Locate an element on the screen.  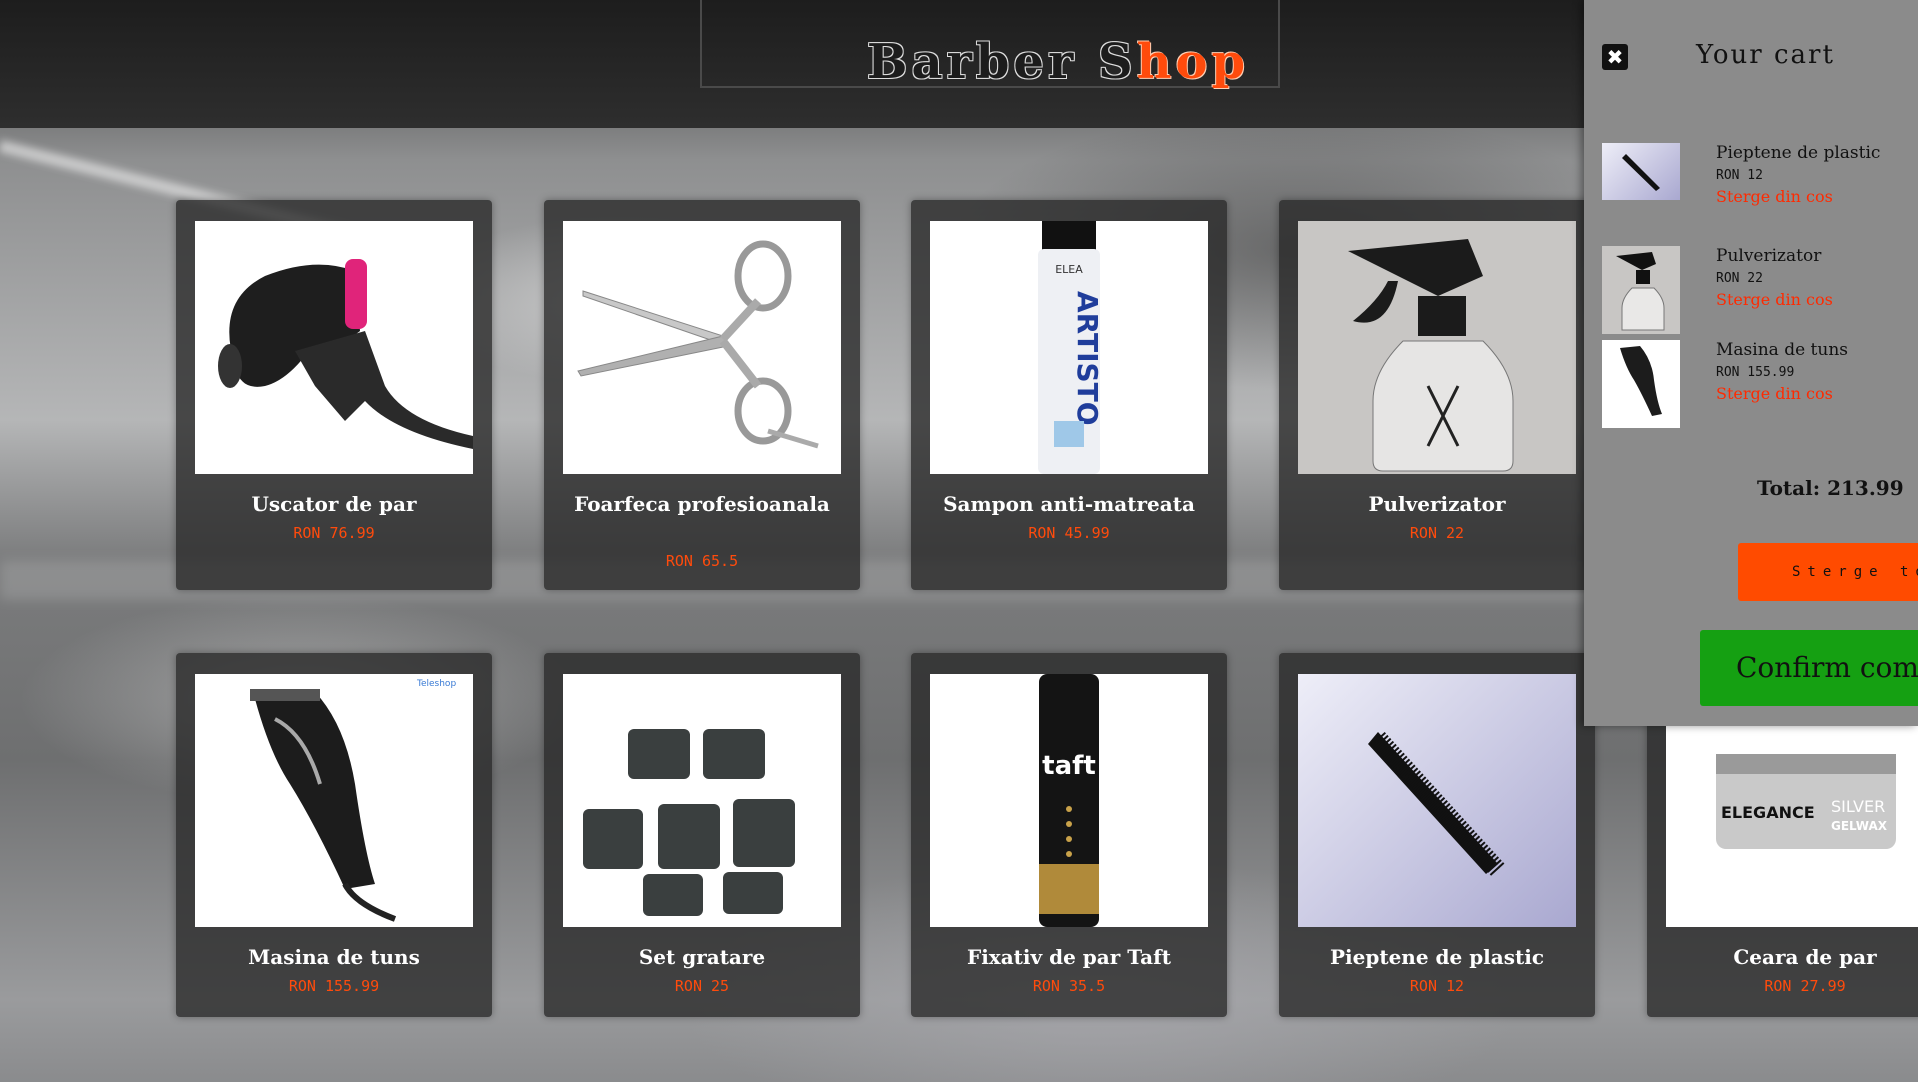
product-price: RON 27.99 is located at coordinates (1805, 986).